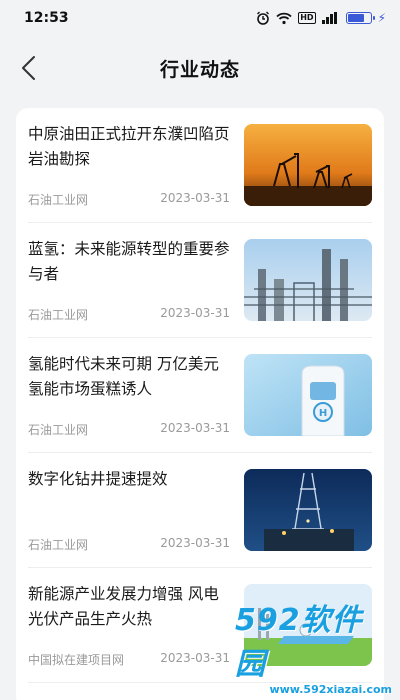 This screenshot has width=400, height=700. What do you see at coordinates (323, 413) in the screenshot?
I see `svg-text: H` at bounding box center [323, 413].